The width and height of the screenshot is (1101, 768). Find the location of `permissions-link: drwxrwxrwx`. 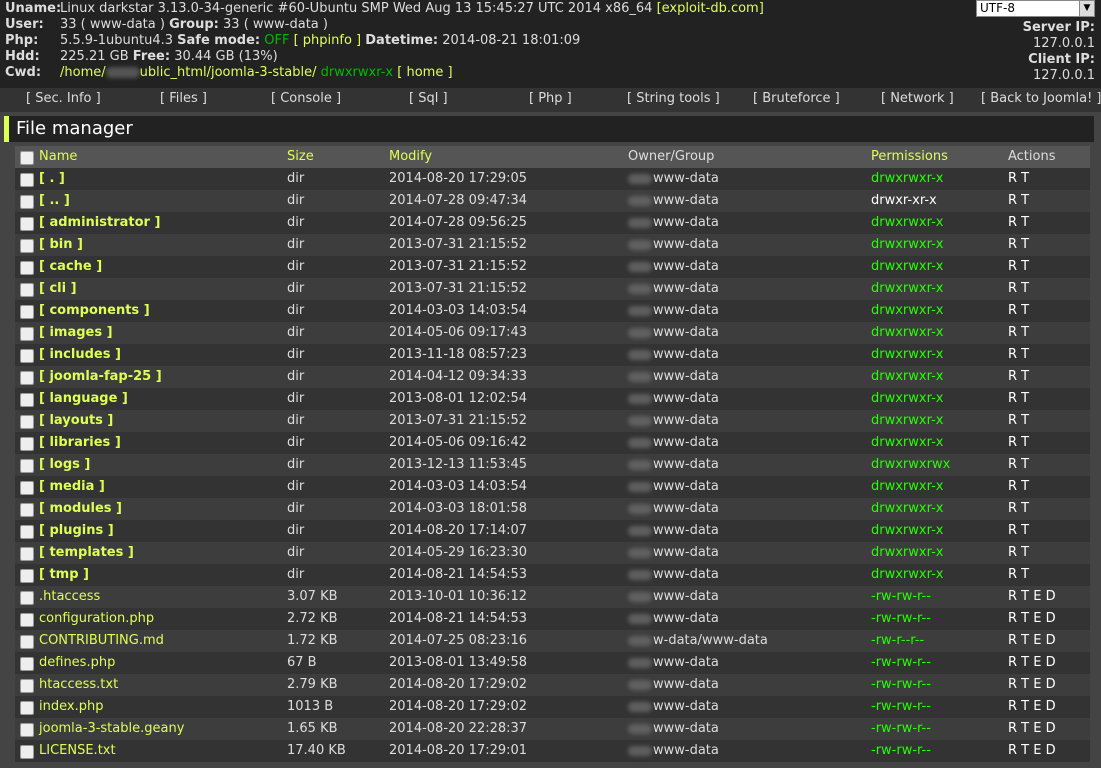

permissions-link: drwxrwxrwx is located at coordinates (910, 465).